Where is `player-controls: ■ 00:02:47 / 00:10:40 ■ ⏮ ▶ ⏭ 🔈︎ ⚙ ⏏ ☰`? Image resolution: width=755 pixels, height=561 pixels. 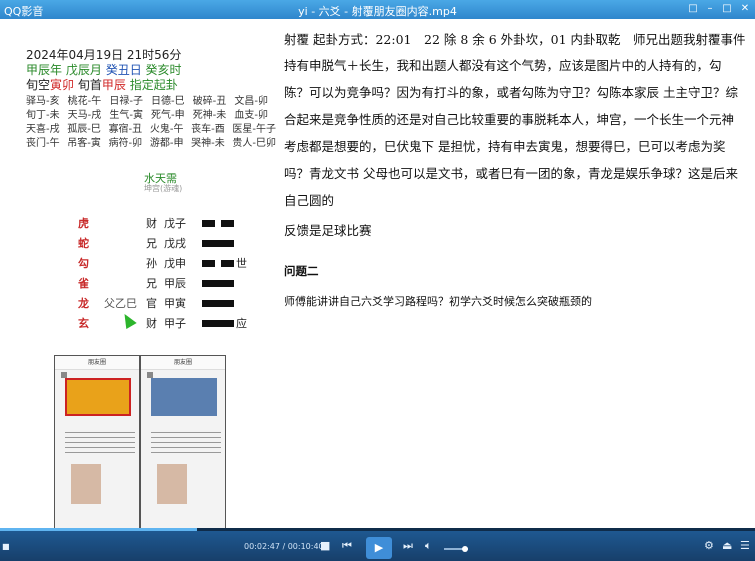
player-controls: ■ 00:02:47 / 00:10:40 ■ ⏮ ▶ ⏭ 🔈︎ ⚙ ⏏ ☰ is located at coordinates (377, 544).